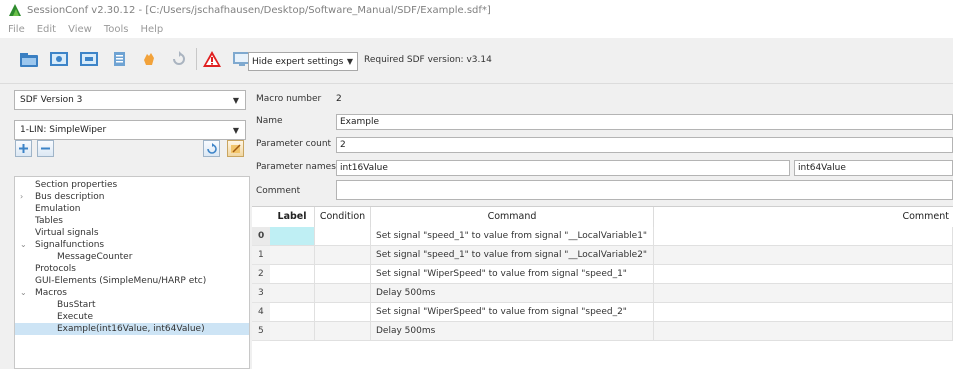 Image resolution: width=953 pixels, height=369 pixels. I want to click on sdf-version-value: SDF Version 3, so click(51, 100).